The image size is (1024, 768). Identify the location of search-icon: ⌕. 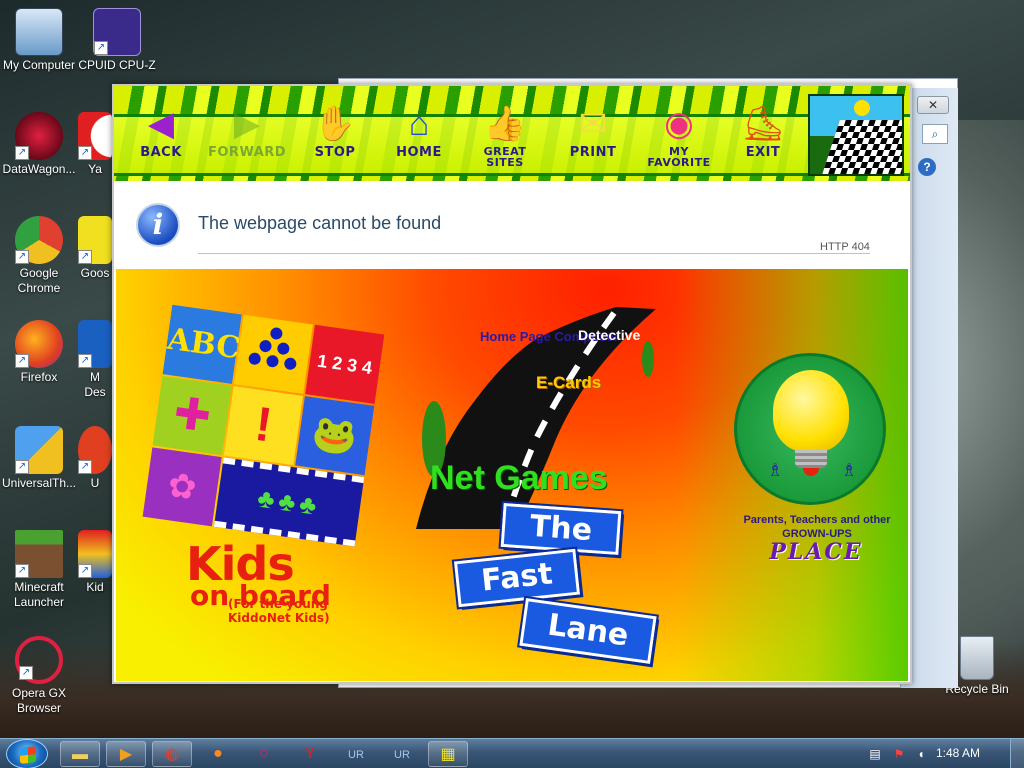
(935, 134).